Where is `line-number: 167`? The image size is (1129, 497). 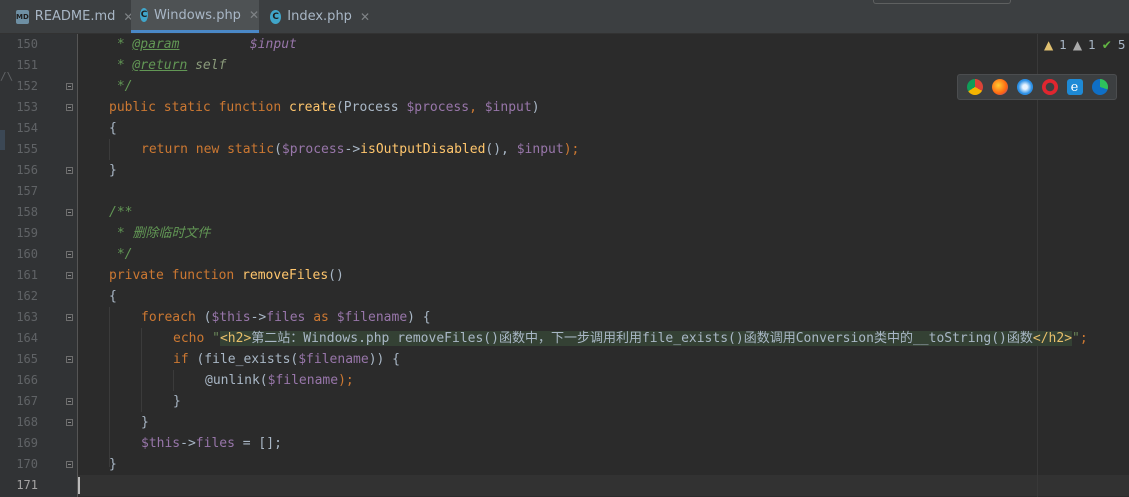 line-number: 167 is located at coordinates (27, 401).